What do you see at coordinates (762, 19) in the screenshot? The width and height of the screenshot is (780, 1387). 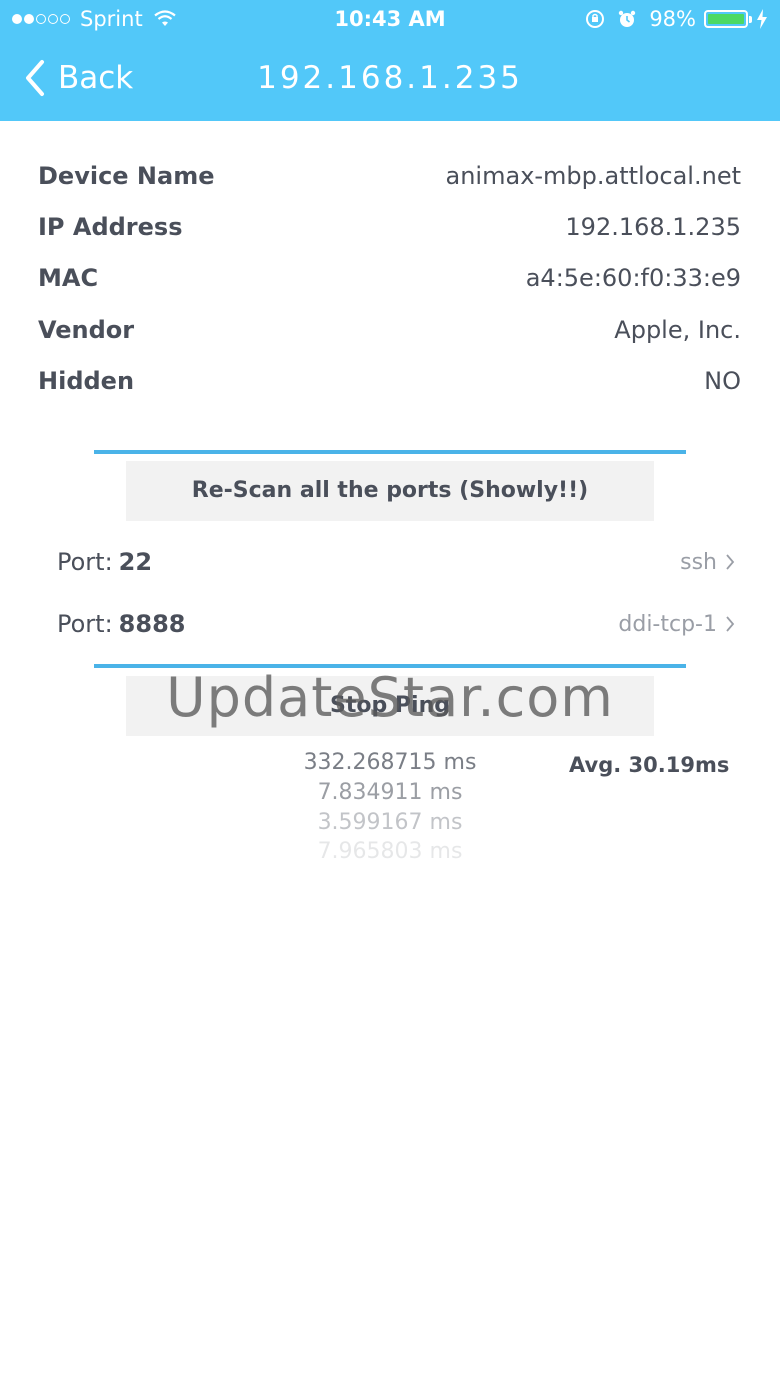 I see `charging-bolt-icon` at bounding box center [762, 19].